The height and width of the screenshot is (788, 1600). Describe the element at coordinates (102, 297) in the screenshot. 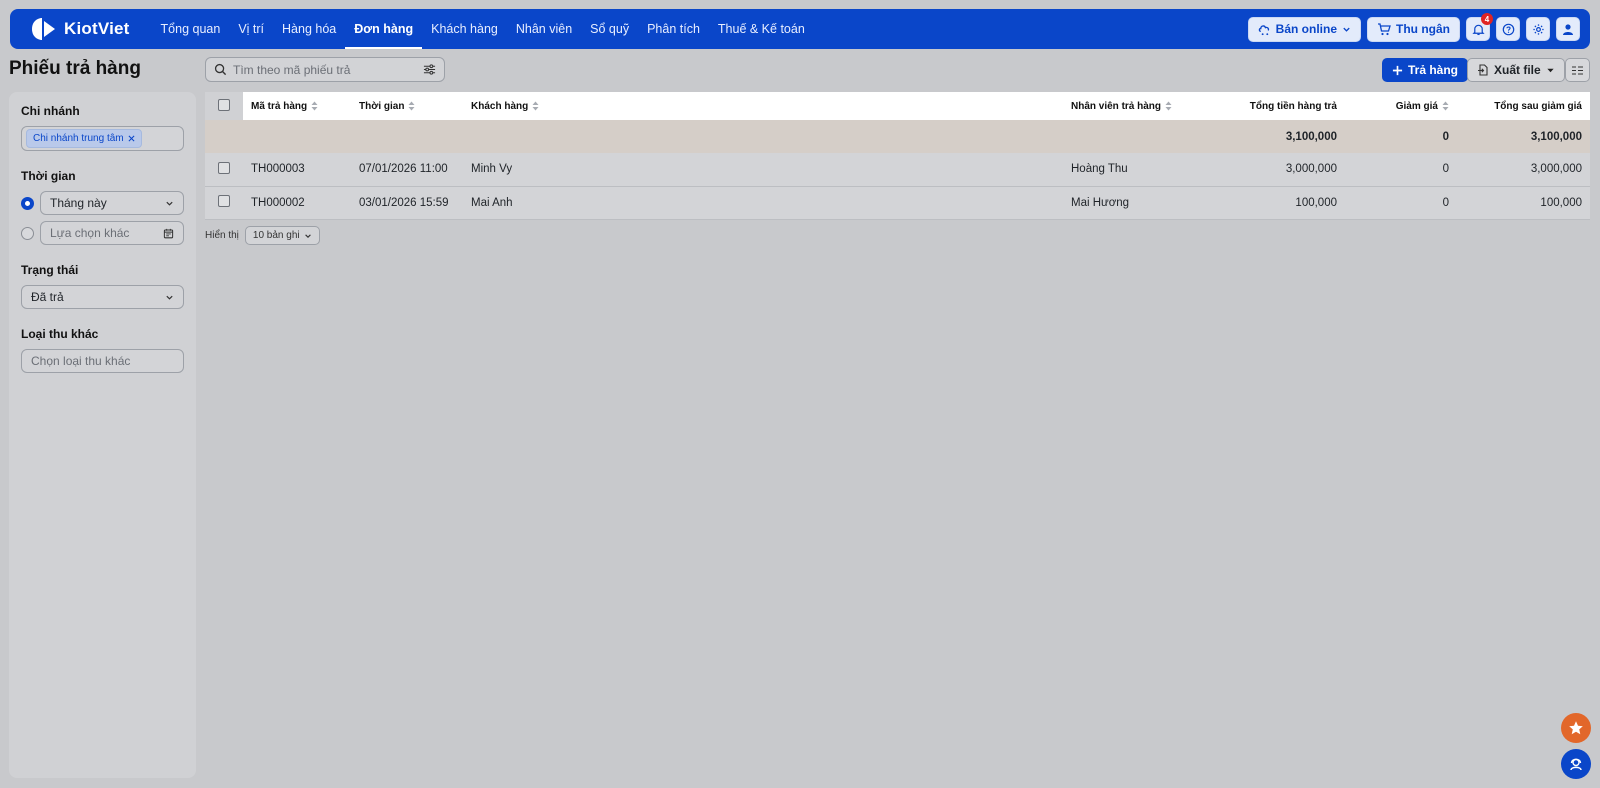

I see `status-select: Đã trả` at that location.